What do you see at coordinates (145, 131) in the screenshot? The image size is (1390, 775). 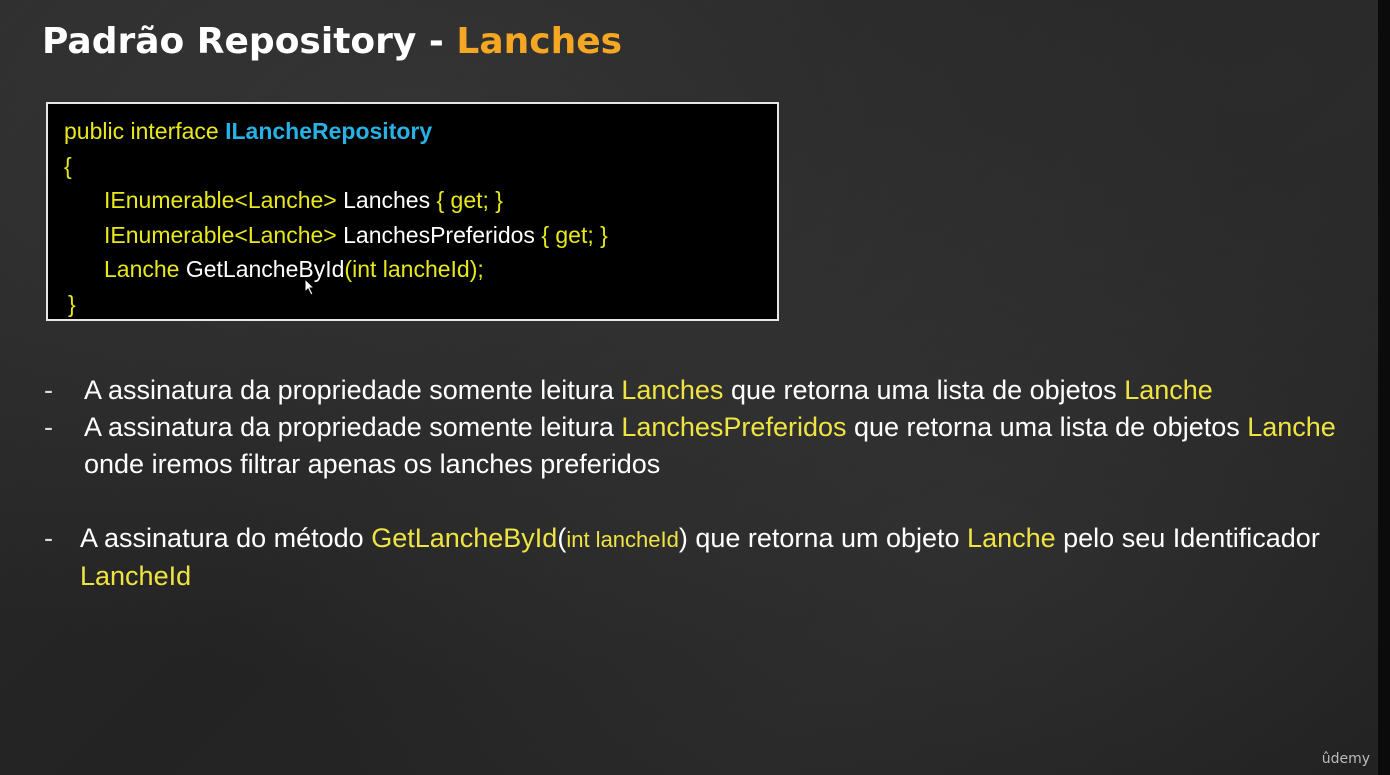 I see `code-keyword: public interface` at bounding box center [145, 131].